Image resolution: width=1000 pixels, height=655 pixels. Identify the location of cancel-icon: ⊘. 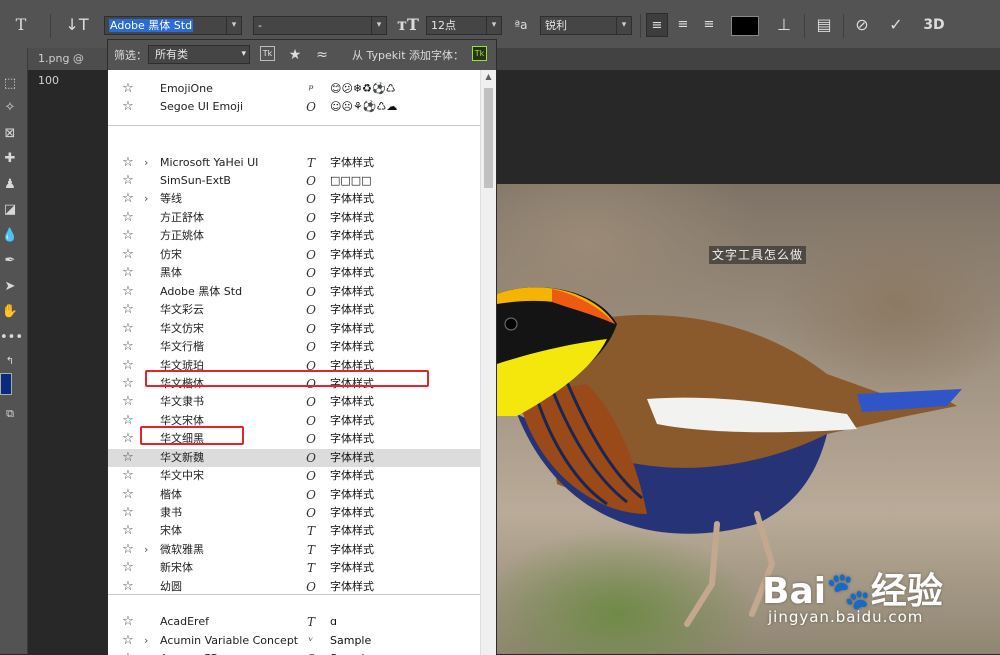
(862, 25).